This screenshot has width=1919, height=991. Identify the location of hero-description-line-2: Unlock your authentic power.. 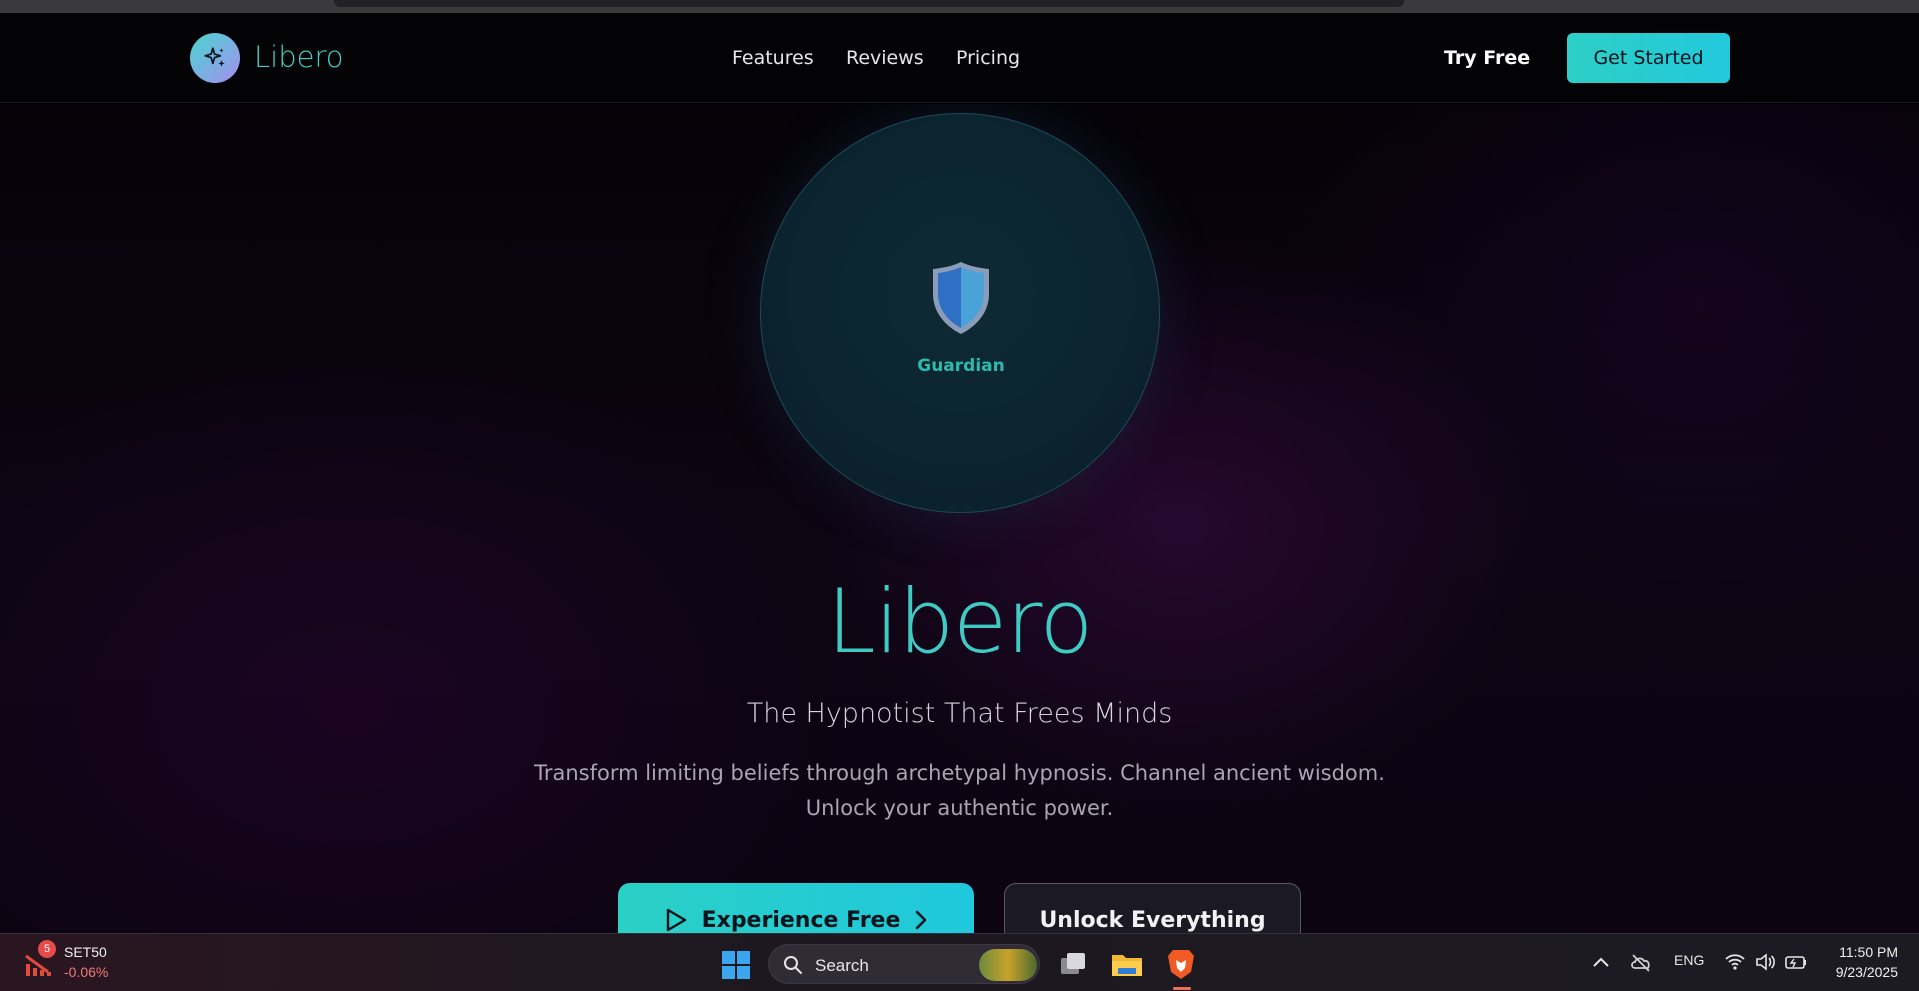
(959, 808).